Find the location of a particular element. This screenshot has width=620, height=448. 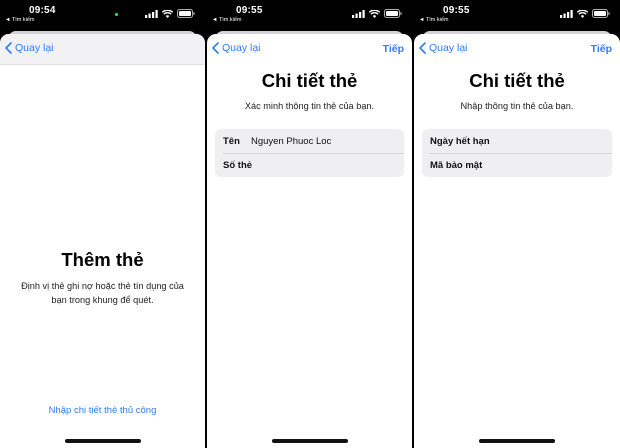

subtitle-line: bạn trong khung để quét. is located at coordinates (102, 300).